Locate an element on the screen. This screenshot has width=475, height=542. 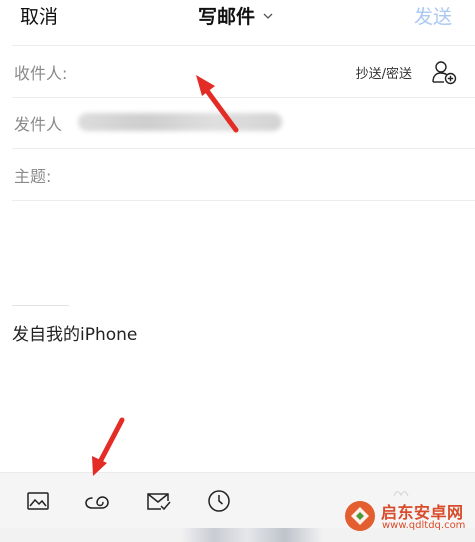
attachment-icon is located at coordinates (97, 501).